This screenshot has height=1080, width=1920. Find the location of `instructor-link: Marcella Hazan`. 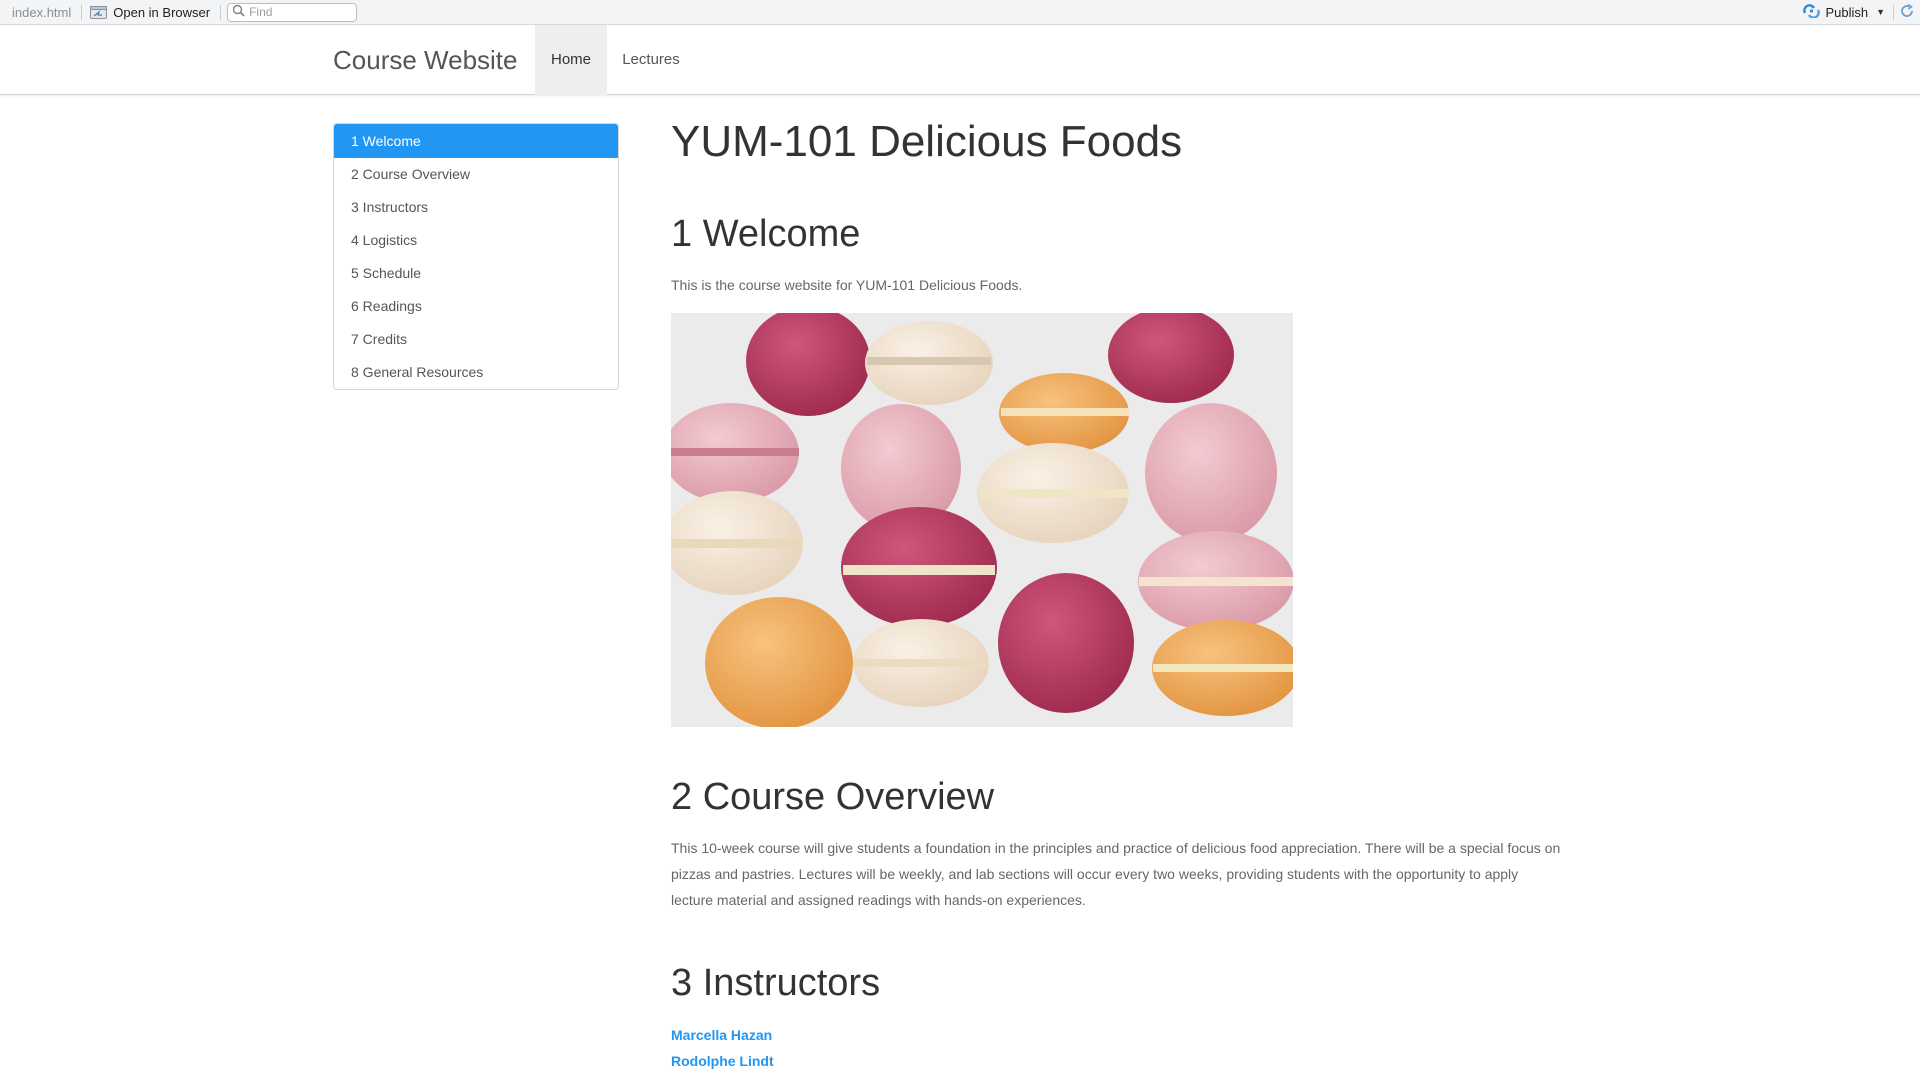

instructor-link: Marcella Hazan is located at coordinates (721, 1035).